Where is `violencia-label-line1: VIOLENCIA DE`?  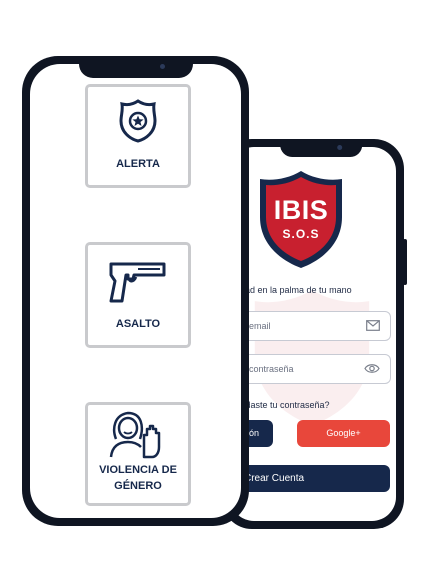 violencia-label-line1: VIOLENCIA DE is located at coordinates (138, 470).